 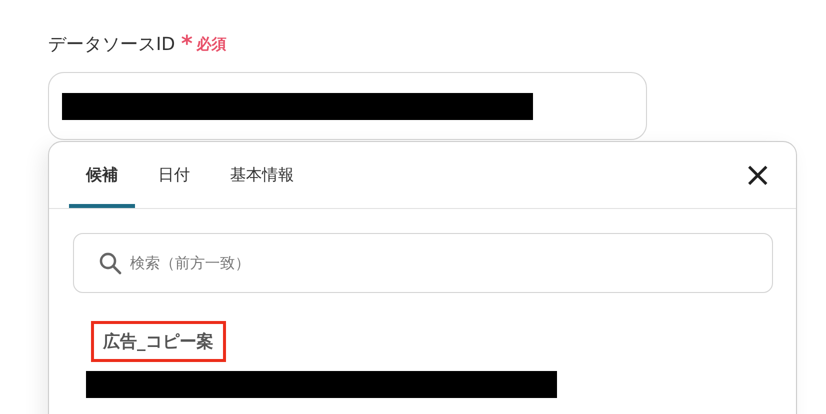 What do you see at coordinates (187, 44) in the screenshot?
I see `required-mark: *` at bounding box center [187, 44].